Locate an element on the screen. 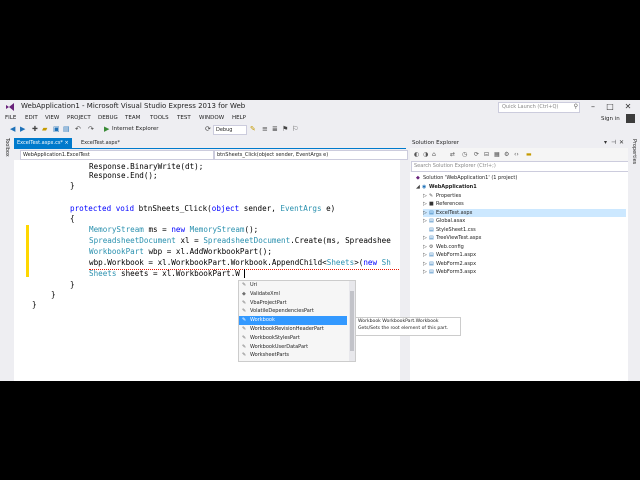 The height and width of the screenshot is (480, 640). tree-item-properties: ▷ ✎ Properties is located at coordinates (442, 196).